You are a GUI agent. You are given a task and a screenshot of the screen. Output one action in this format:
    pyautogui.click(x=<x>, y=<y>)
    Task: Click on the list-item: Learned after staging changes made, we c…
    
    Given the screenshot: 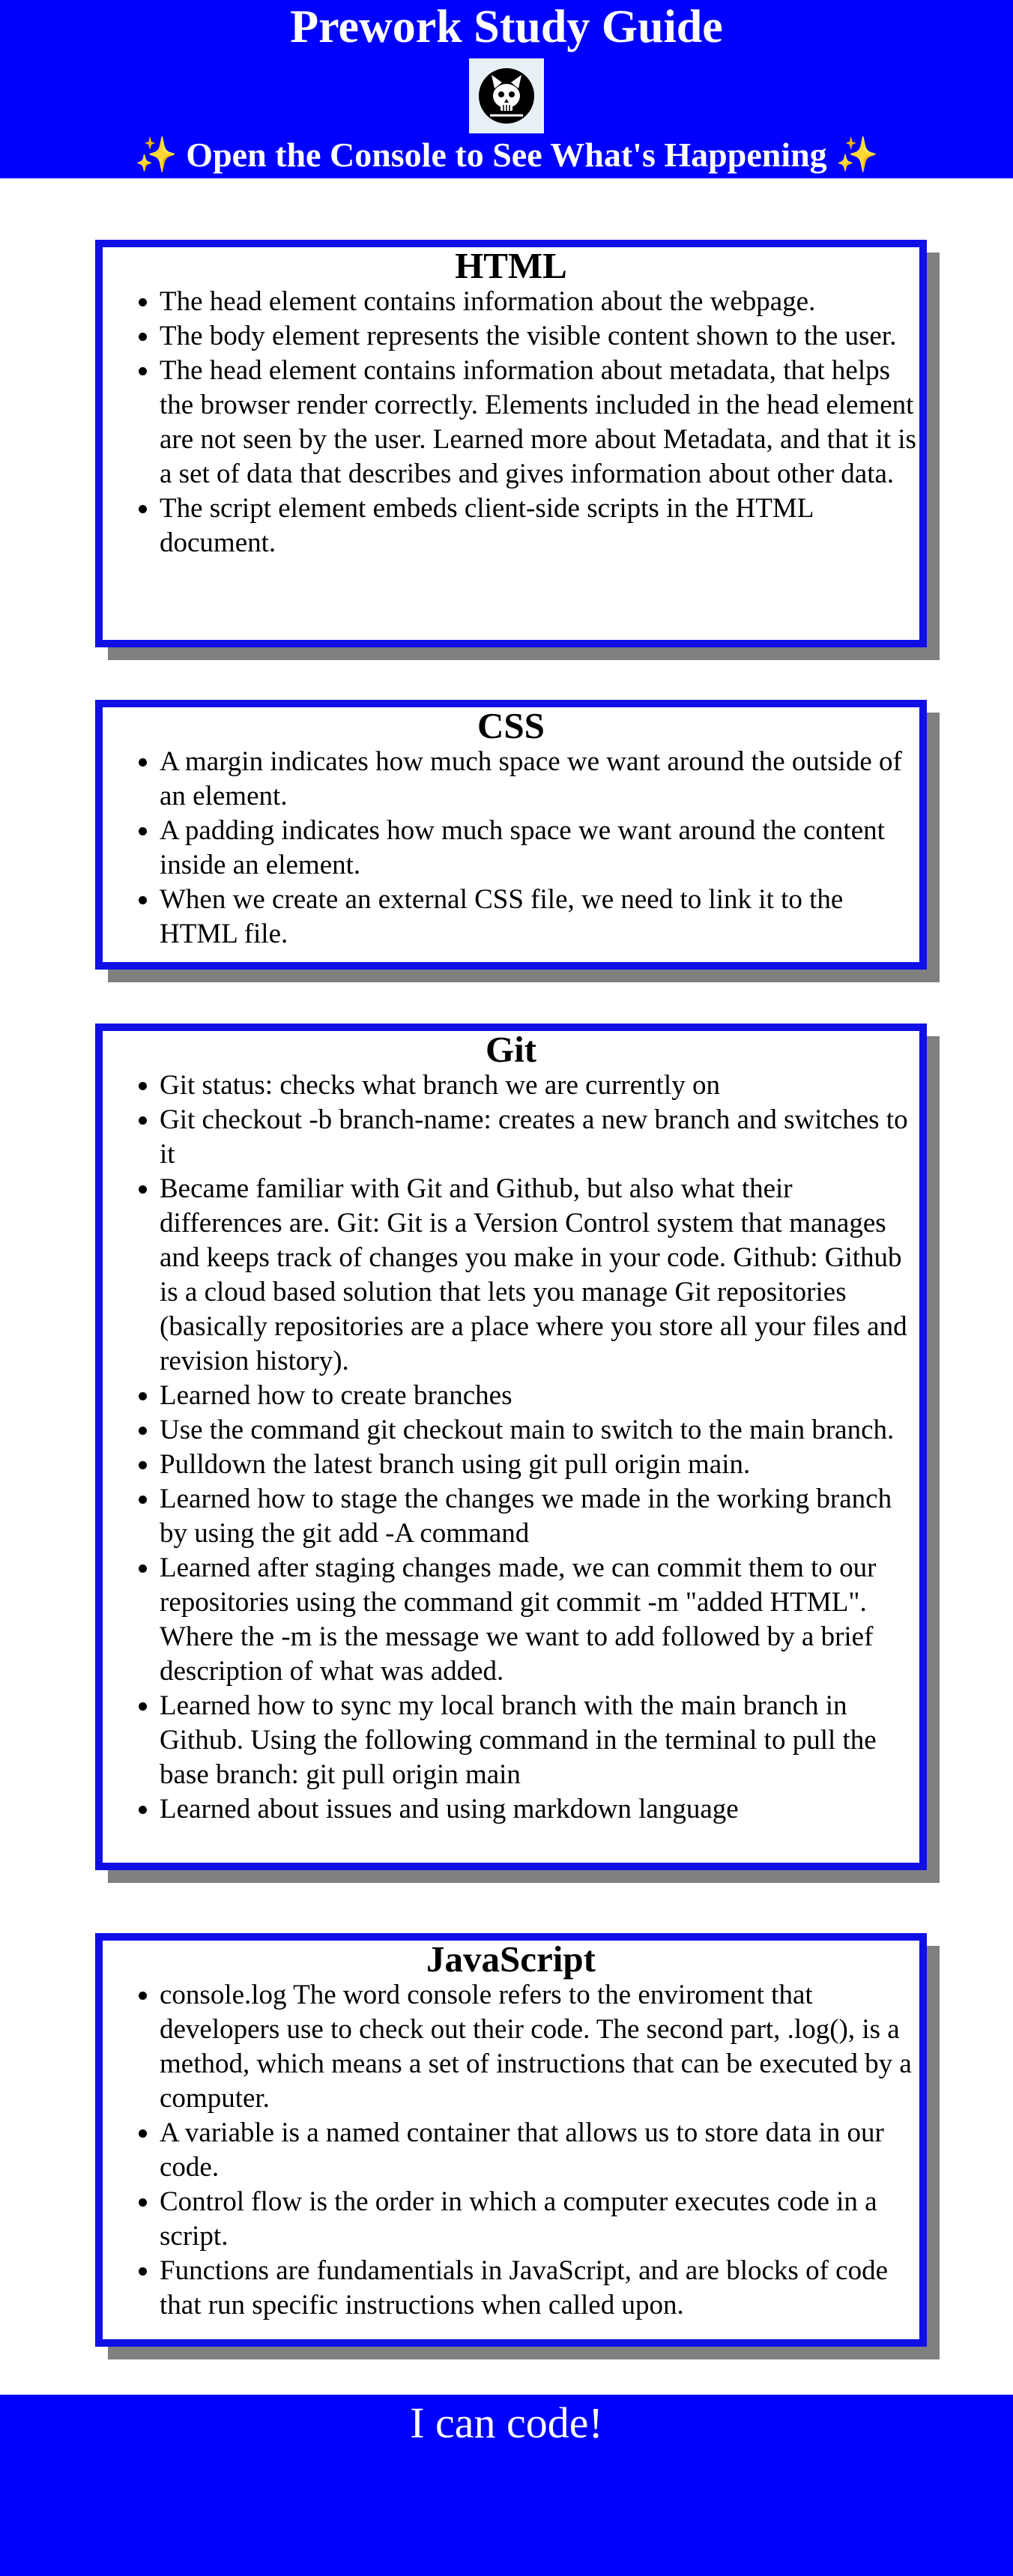 What is the action you would take?
    pyautogui.click(x=539, y=1620)
    